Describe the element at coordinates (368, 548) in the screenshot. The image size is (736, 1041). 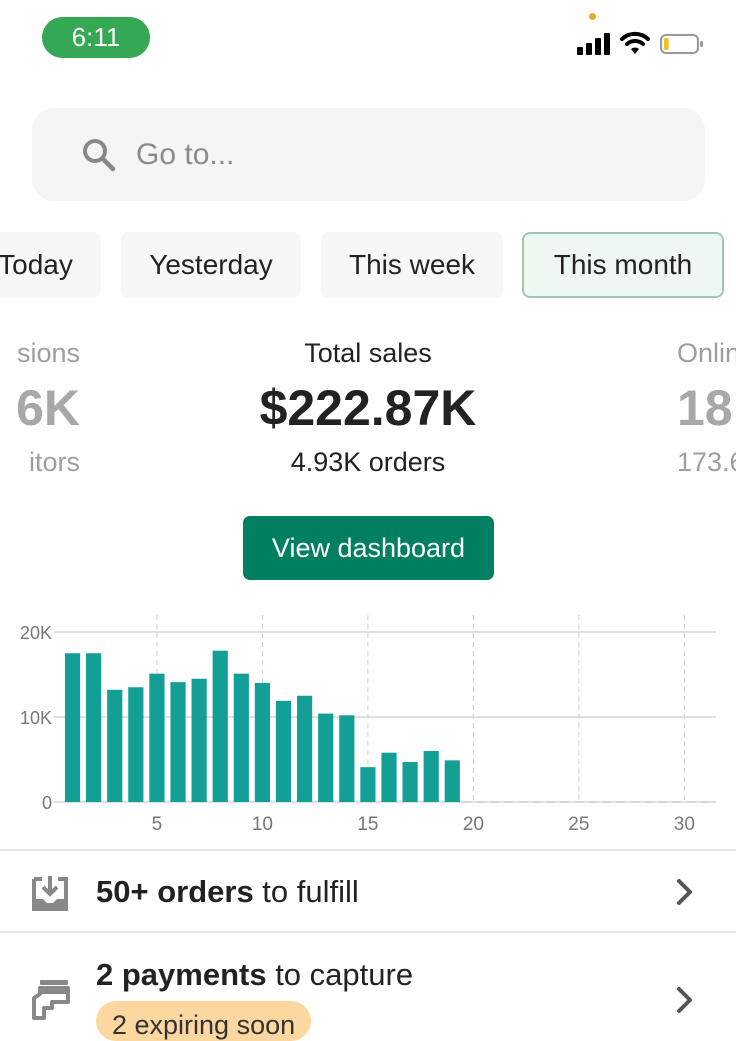
I see `view-dashboard-button: View dashboard` at that location.